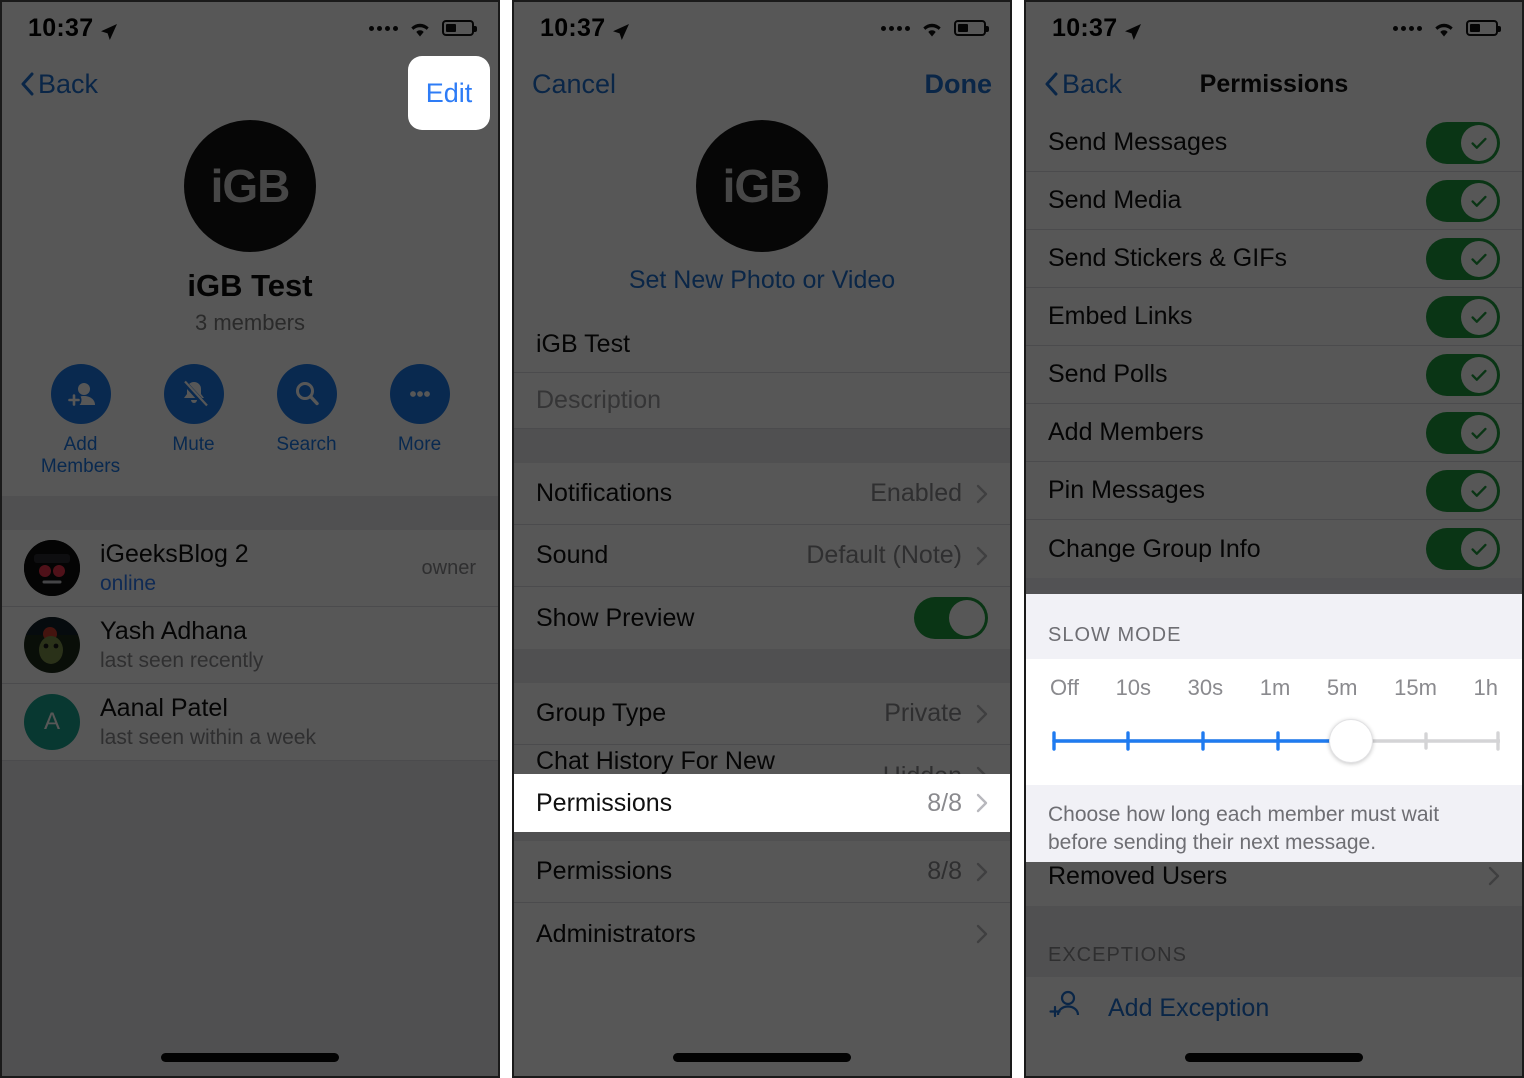 This screenshot has height=1078, width=1524. What do you see at coordinates (182, 660) in the screenshot?
I see `member-status: last seen recently` at bounding box center [182, 660].